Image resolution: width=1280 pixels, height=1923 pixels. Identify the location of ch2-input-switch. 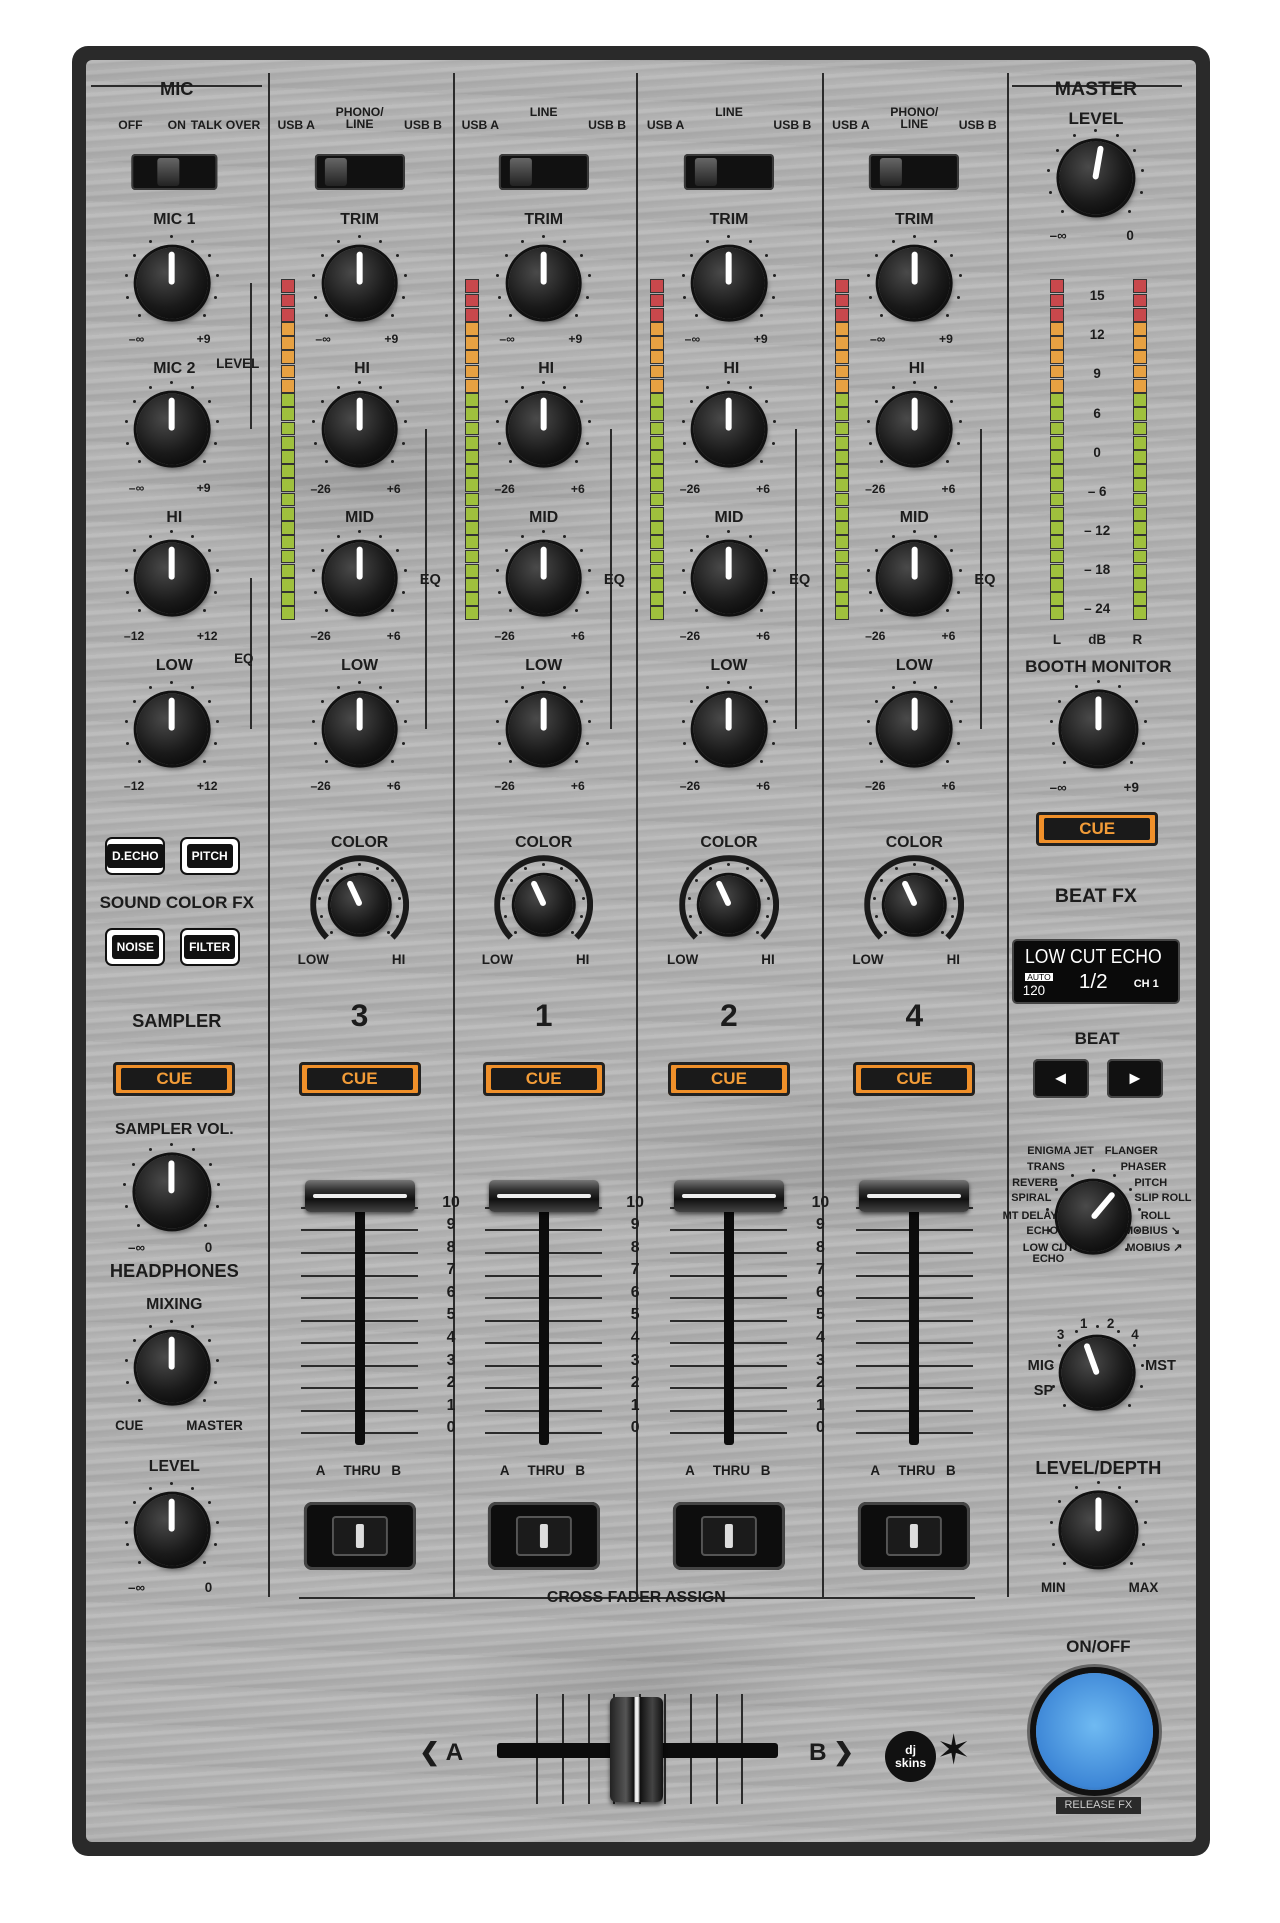
(543, 172).